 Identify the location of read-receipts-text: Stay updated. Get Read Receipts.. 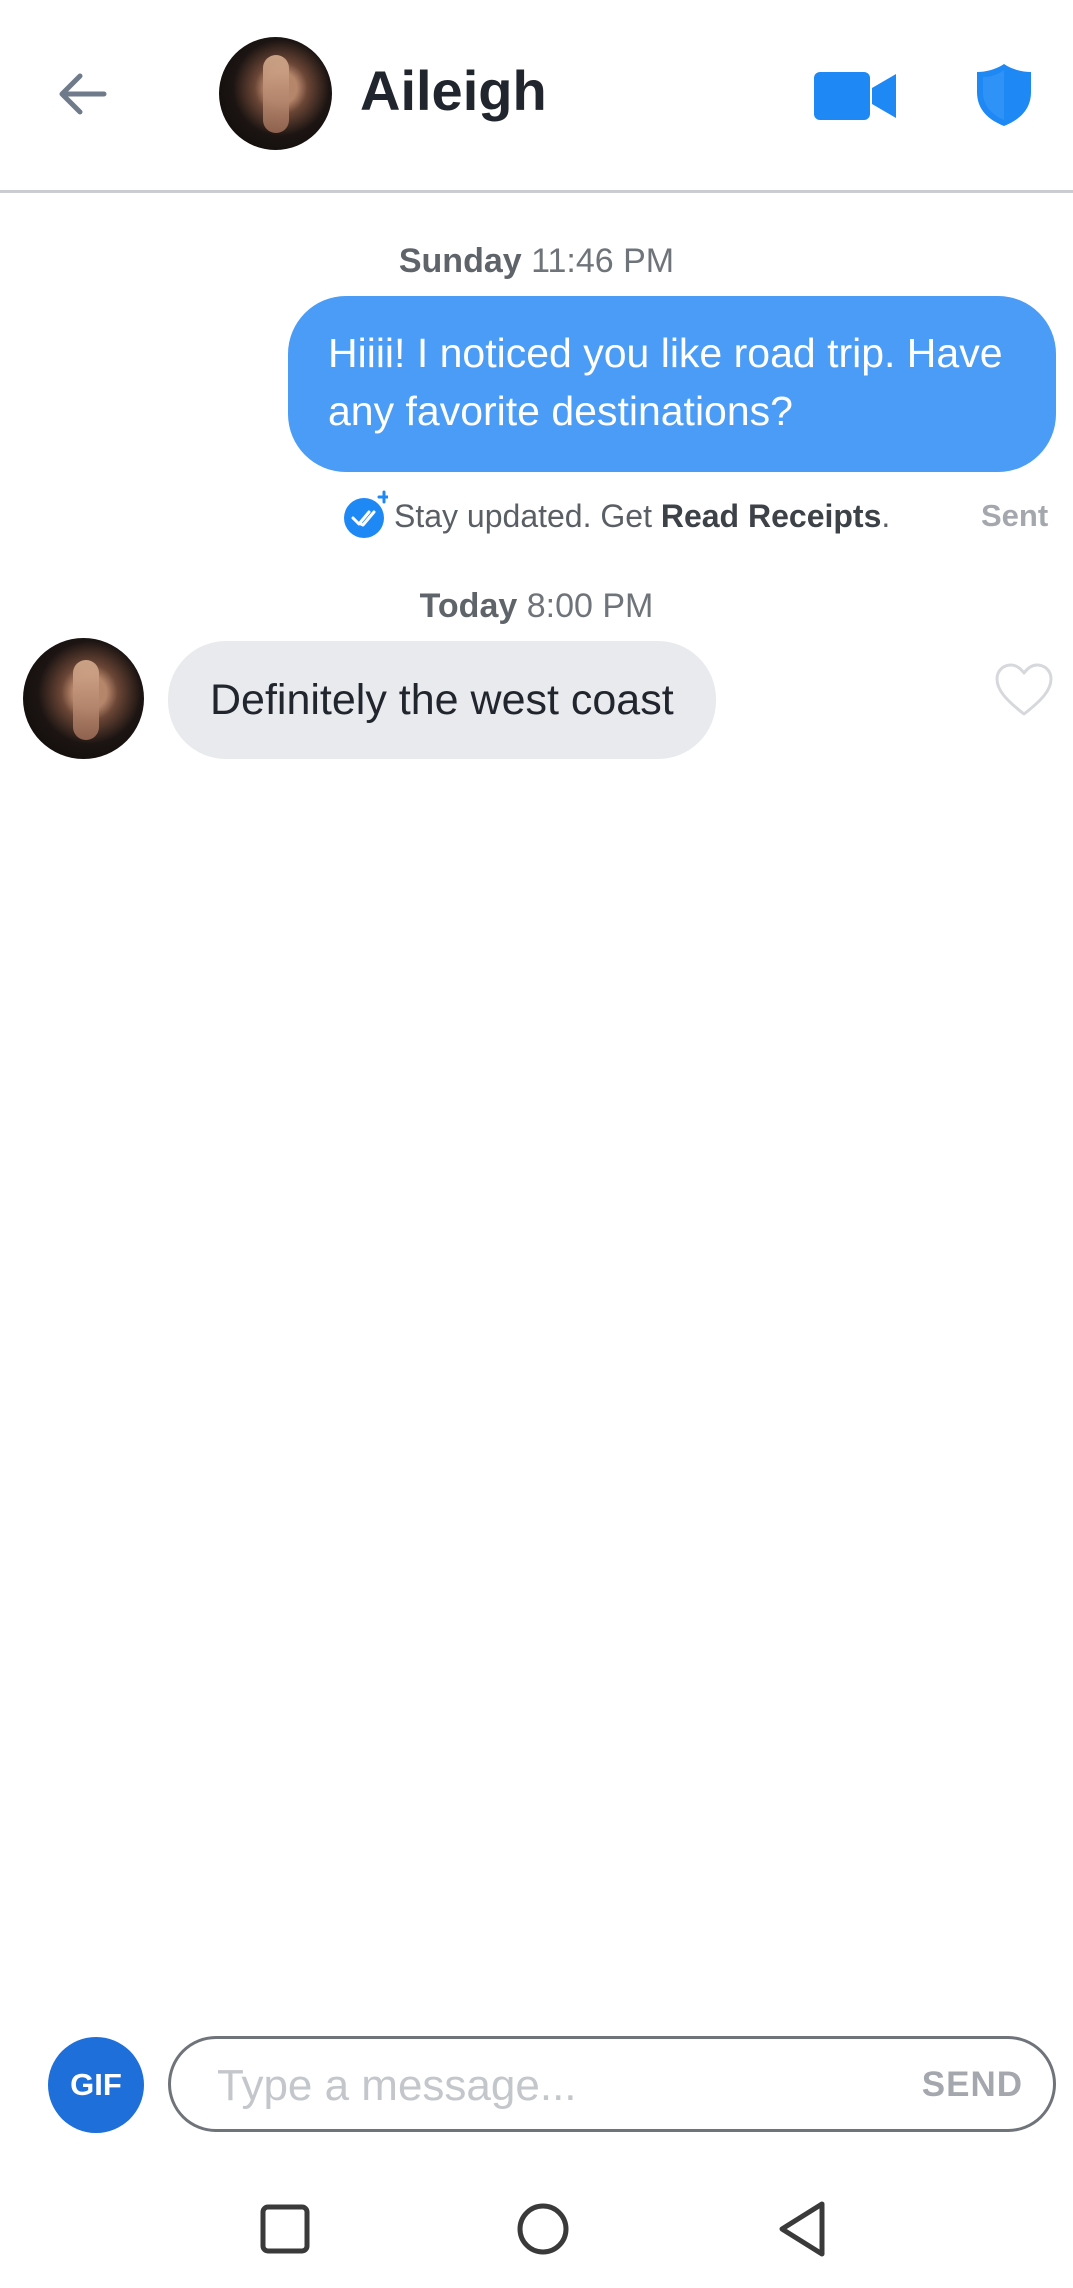
(642, 516).